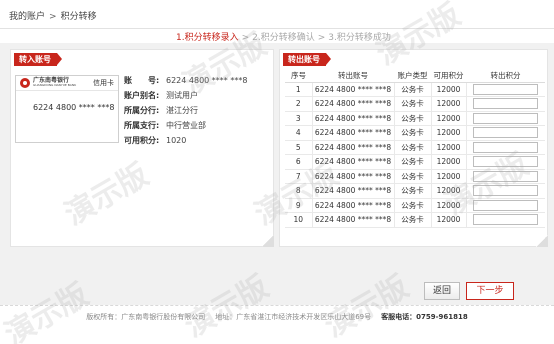 This screenshot has height=344, width=554. What do you see at coordinates (207, 38) in the screenshot?
I see `step-1-entry: 1.积分转移录入` at bounding box center [207, 38].